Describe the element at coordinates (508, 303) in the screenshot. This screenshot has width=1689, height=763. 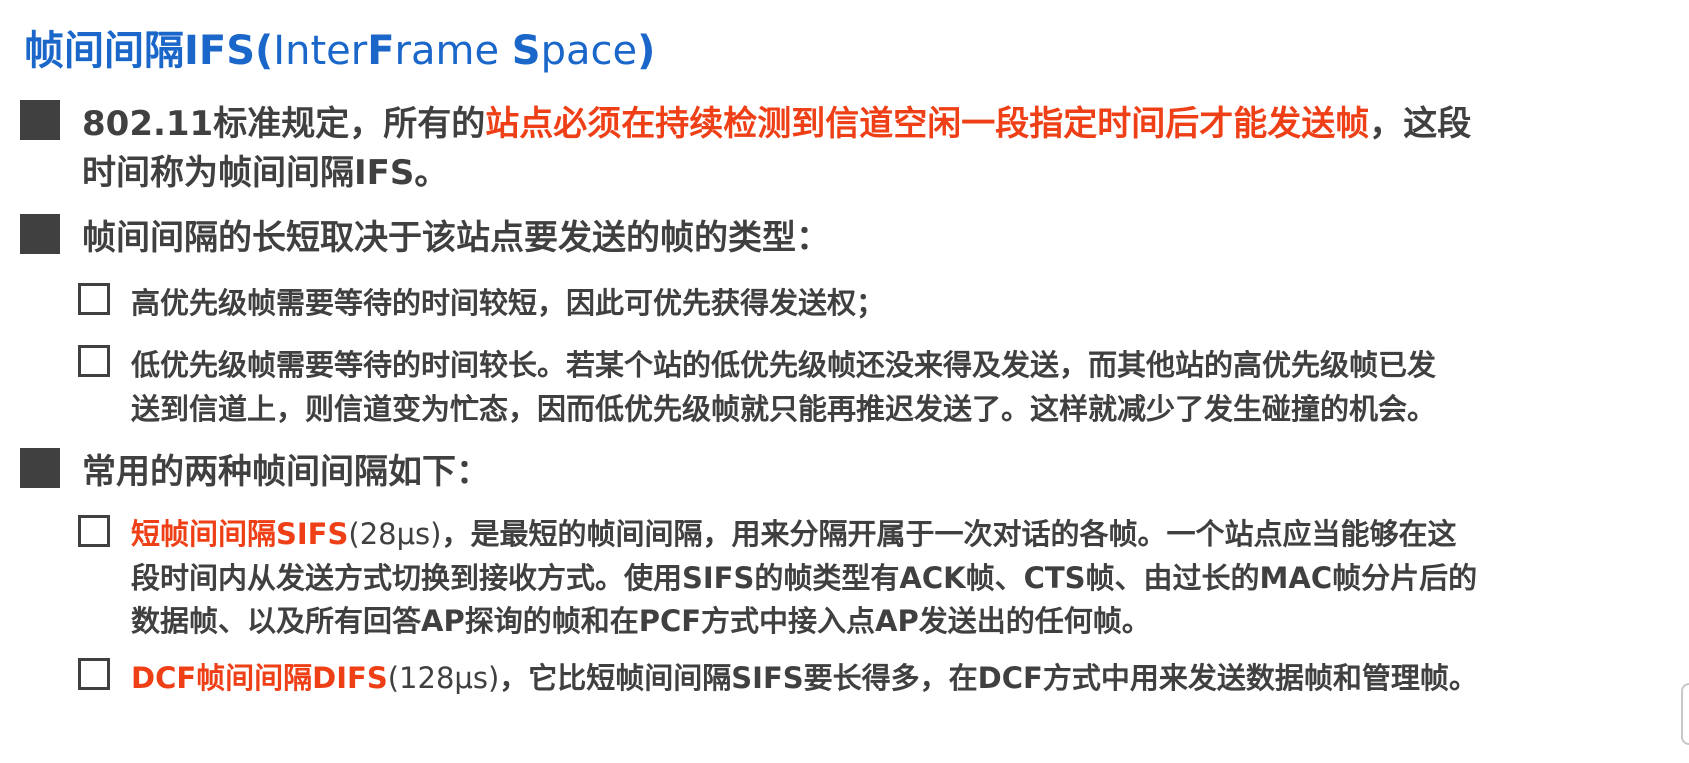
I see `sub-item-text: 高优先级帧需要等待的时间较短，因此可优先获得发送权；` at that location.